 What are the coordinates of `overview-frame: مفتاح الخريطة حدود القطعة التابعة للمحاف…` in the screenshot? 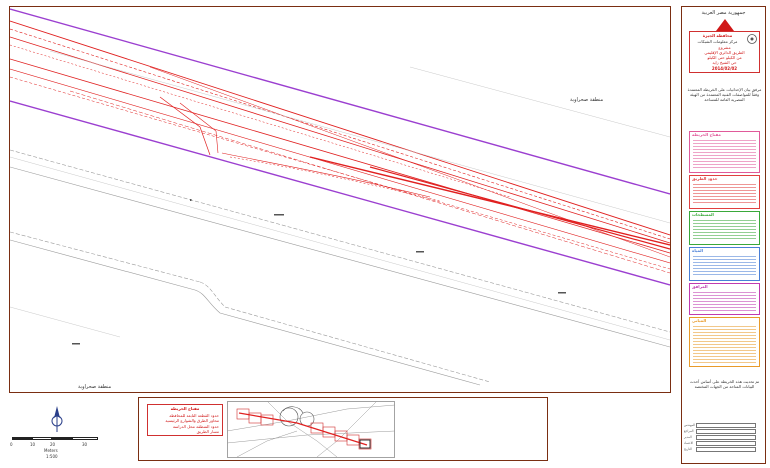 It's located at (343, 429).